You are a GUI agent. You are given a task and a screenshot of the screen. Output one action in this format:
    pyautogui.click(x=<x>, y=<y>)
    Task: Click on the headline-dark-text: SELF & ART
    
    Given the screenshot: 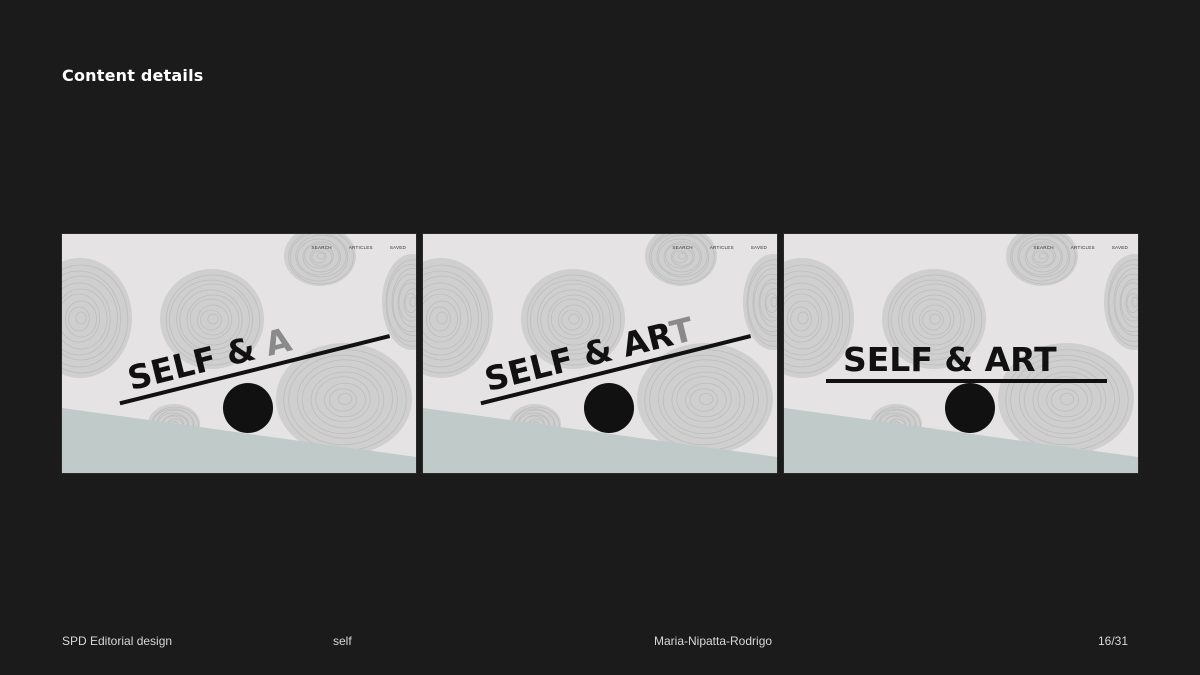 What is the action you would take?
    pyautogui.click(x=950, y=359)
    